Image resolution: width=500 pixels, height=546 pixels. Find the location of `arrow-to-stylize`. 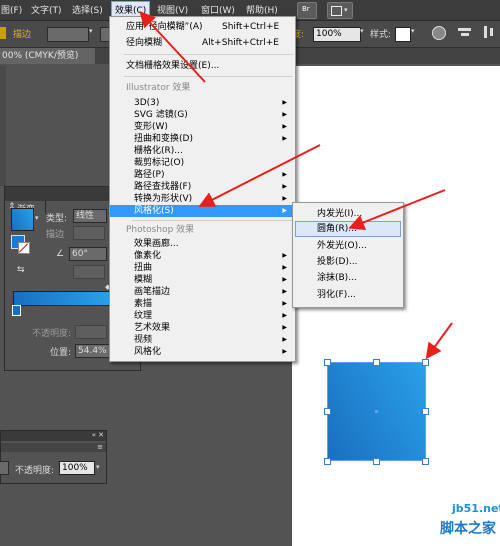

arrow-to-stylize is located at coordinates (259, 175).